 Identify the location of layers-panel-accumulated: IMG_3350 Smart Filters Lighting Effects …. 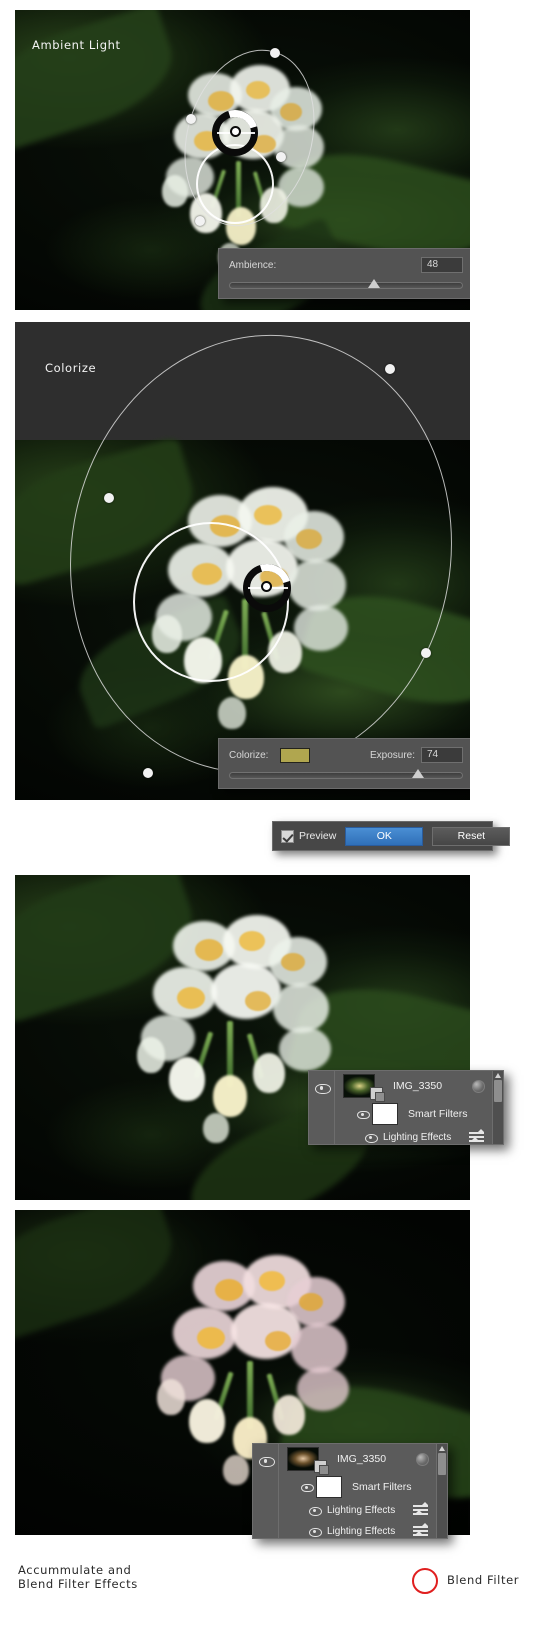
(350, 1491).